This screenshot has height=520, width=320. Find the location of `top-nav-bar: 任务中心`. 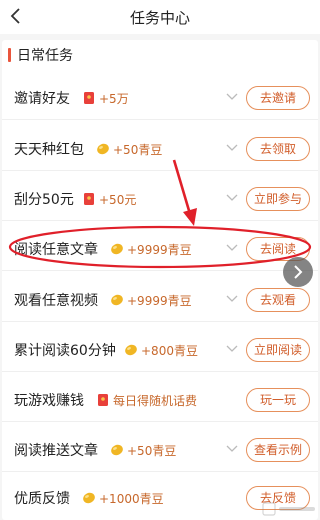

top-nav-bar: 任务中心 is located at coordinates (160, 17).